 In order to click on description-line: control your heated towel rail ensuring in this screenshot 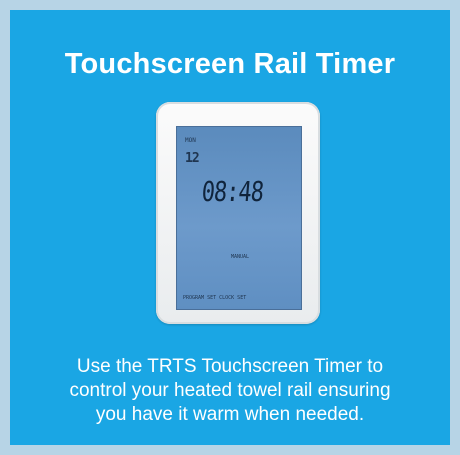, I will do `click(230, 390)`.